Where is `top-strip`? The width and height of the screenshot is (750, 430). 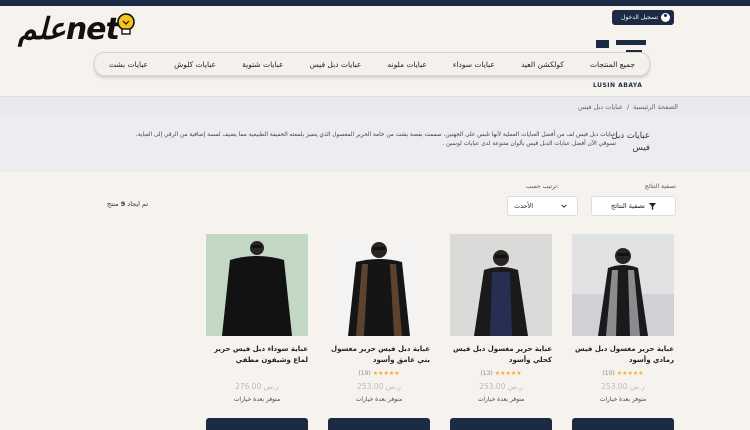
top-strip is located at coordinates (375, 3).